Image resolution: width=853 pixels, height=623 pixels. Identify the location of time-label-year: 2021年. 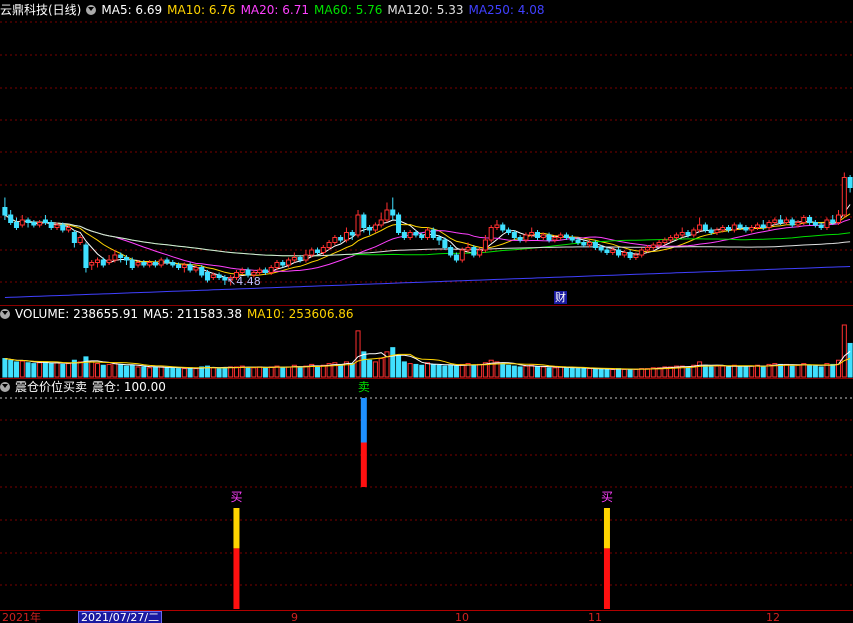
(21, 617).